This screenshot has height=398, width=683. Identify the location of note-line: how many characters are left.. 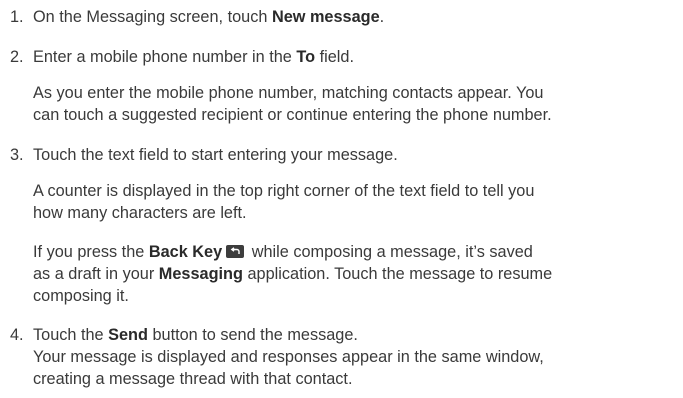
(140, 213).